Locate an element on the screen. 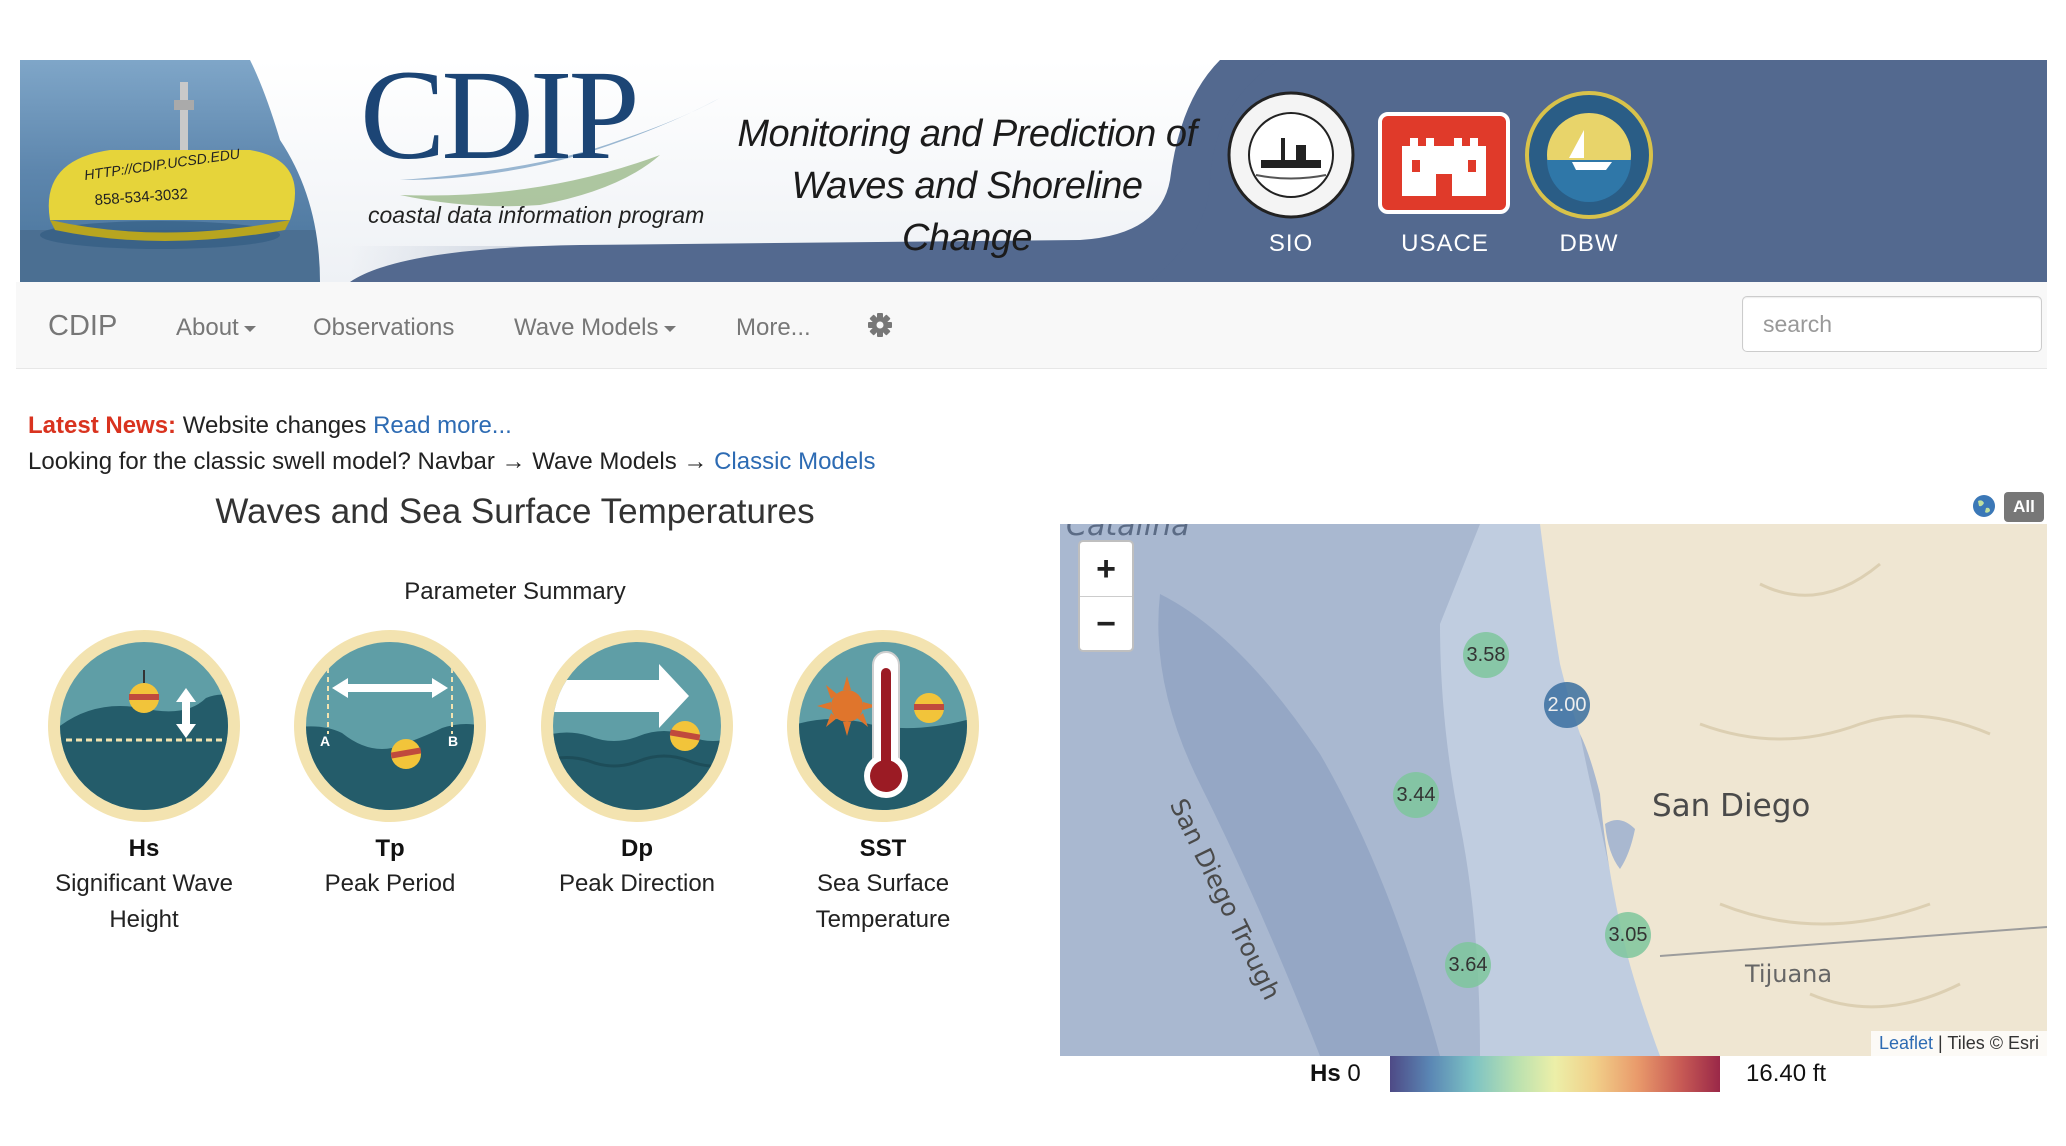 The height and width of the screenshot is (1146, 2066). wave-height-icon is located at coordinates (144, 726).